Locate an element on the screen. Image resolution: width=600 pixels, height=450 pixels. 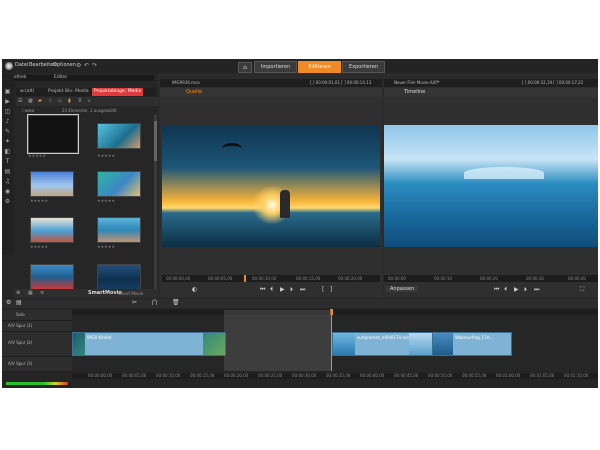
home-button: ⌂ is located at coordinates (245, 67).